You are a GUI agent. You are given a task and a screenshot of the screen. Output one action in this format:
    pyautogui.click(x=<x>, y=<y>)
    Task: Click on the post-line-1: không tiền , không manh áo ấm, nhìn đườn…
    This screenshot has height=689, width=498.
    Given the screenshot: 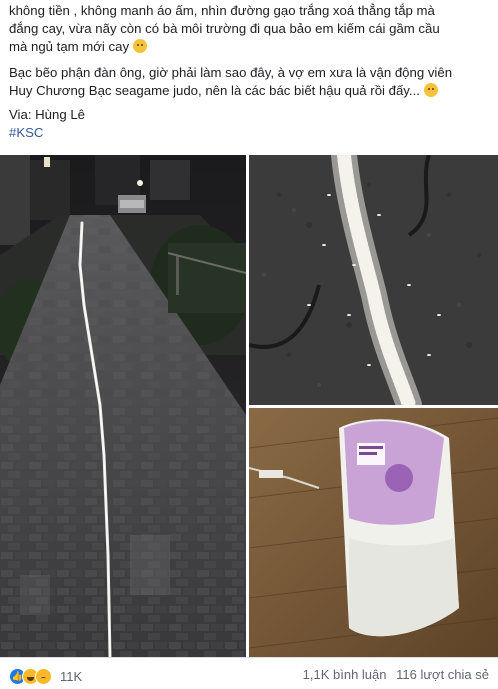 What is the action you would take?
    pyautogui.click(x=222, y=10)
    